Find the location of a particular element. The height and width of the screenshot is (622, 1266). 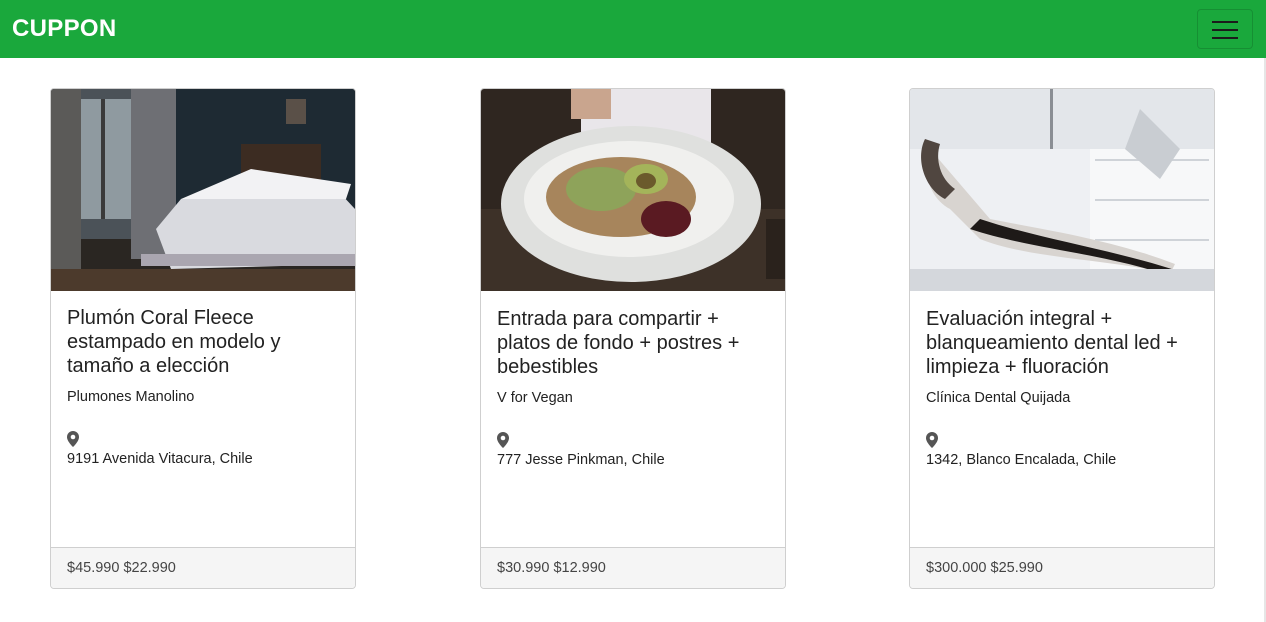

deal-price: $30.990 $12.990 is located at coordinates (551, 568).